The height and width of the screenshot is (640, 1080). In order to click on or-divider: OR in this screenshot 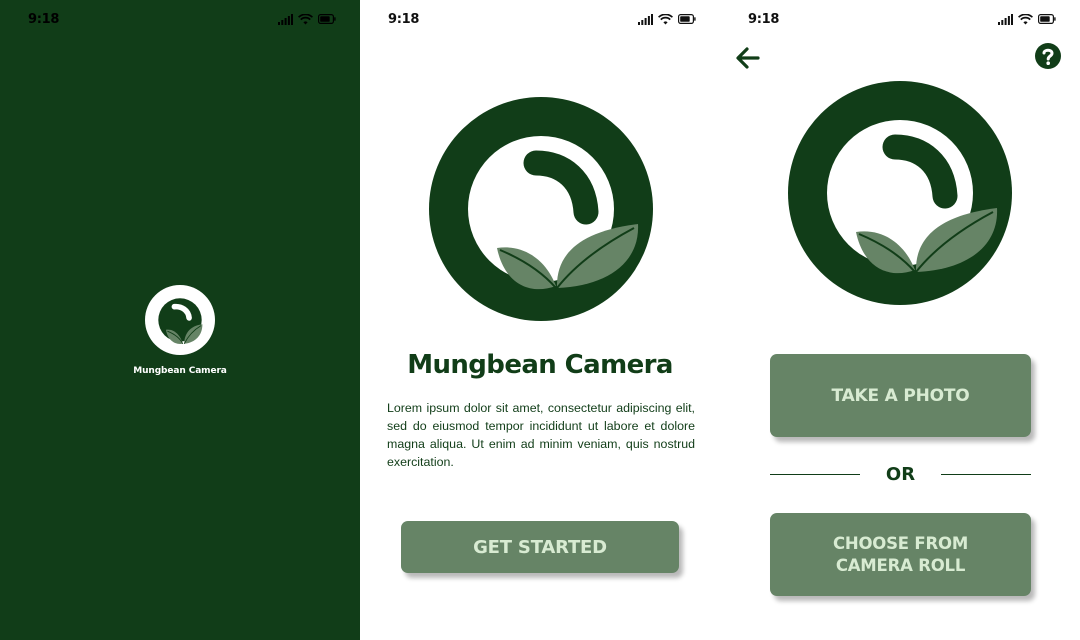, I will do `click(900, 474)`.